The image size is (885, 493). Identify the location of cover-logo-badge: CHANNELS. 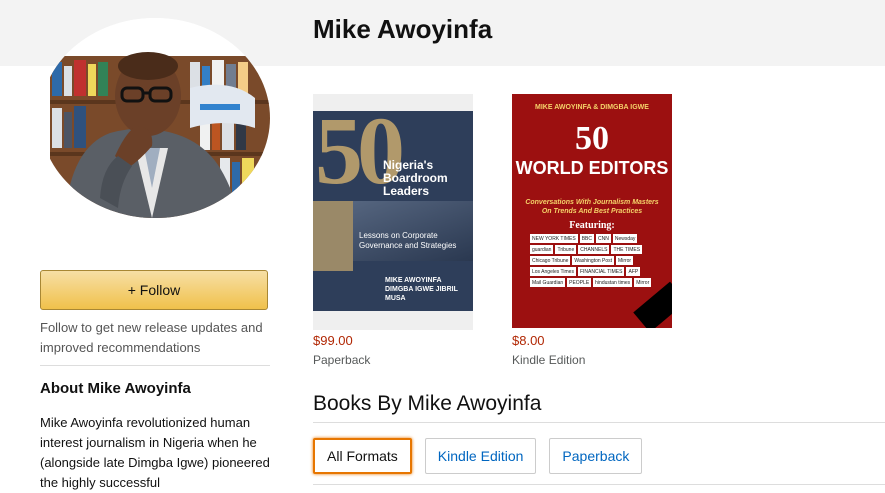
(594, 249).